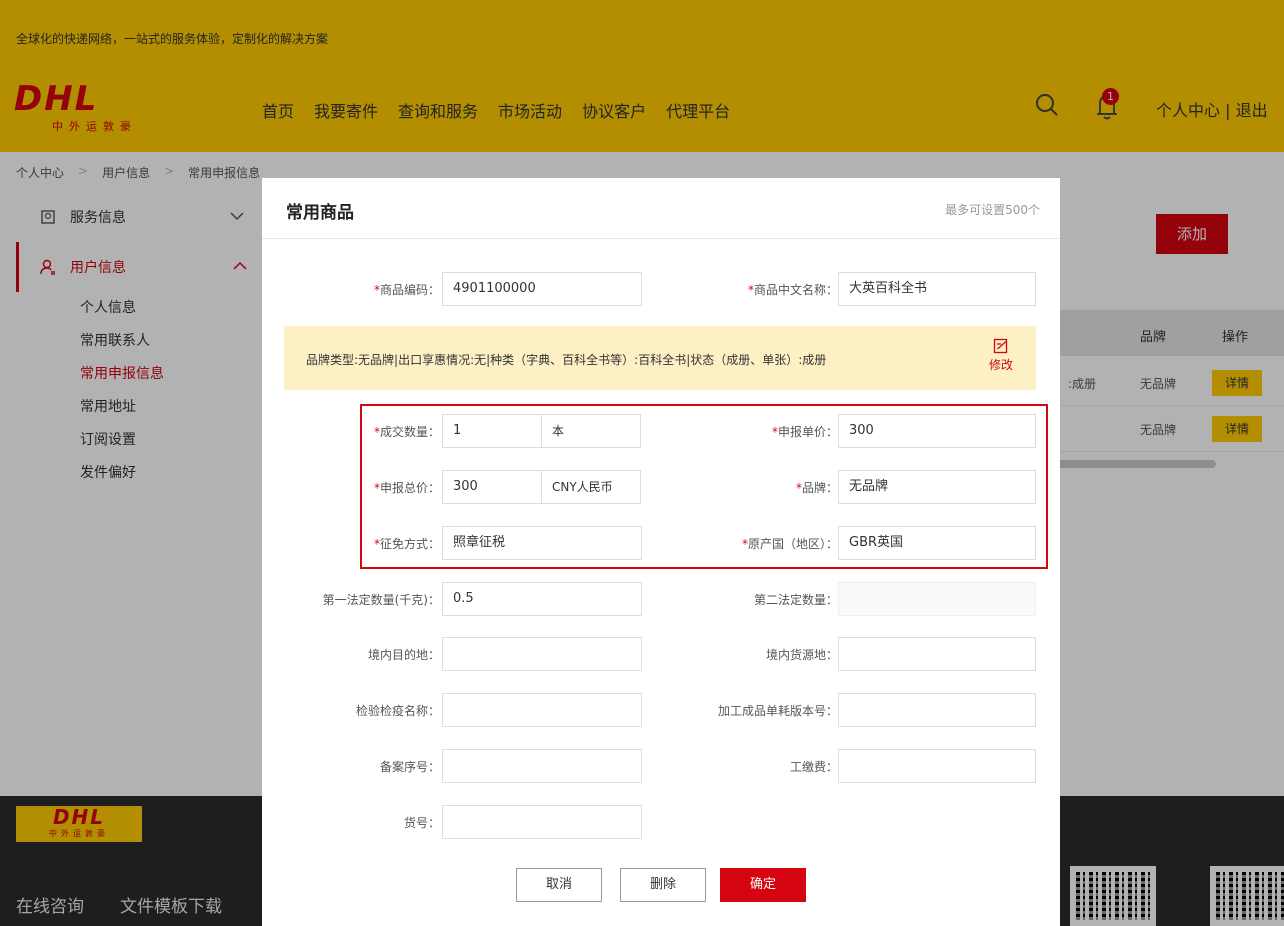 The image size is (1284, 926). I want to click on first-legal-qty-input: 0.5, so click(542, 599).